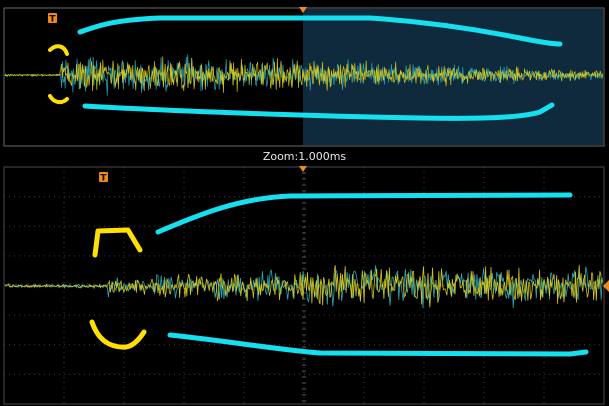 The width and height of the screenshot is (609, 406). Describe the element at coordinates (303, 169) in the screenshot. I see `triangle-down-icon` at that location.